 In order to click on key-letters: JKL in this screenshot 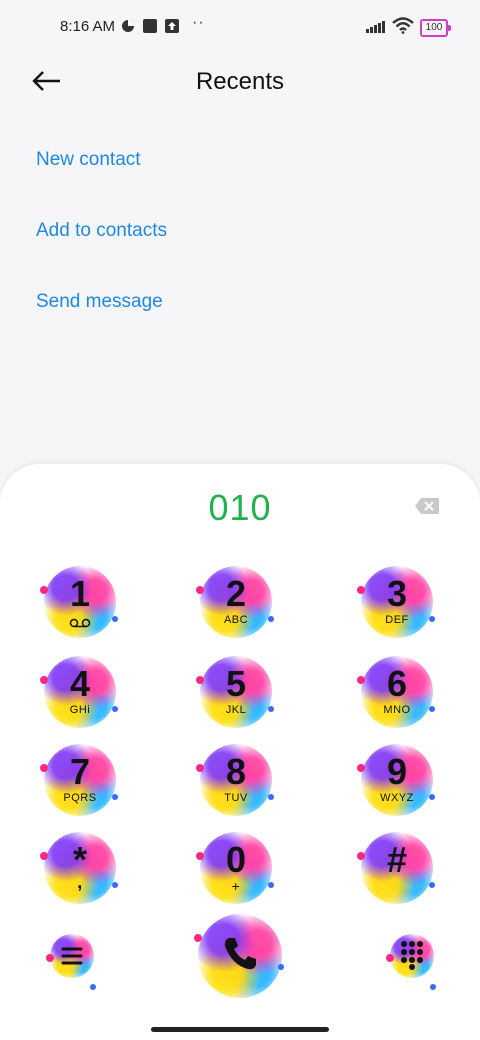, I will do `click(236, 710)`.